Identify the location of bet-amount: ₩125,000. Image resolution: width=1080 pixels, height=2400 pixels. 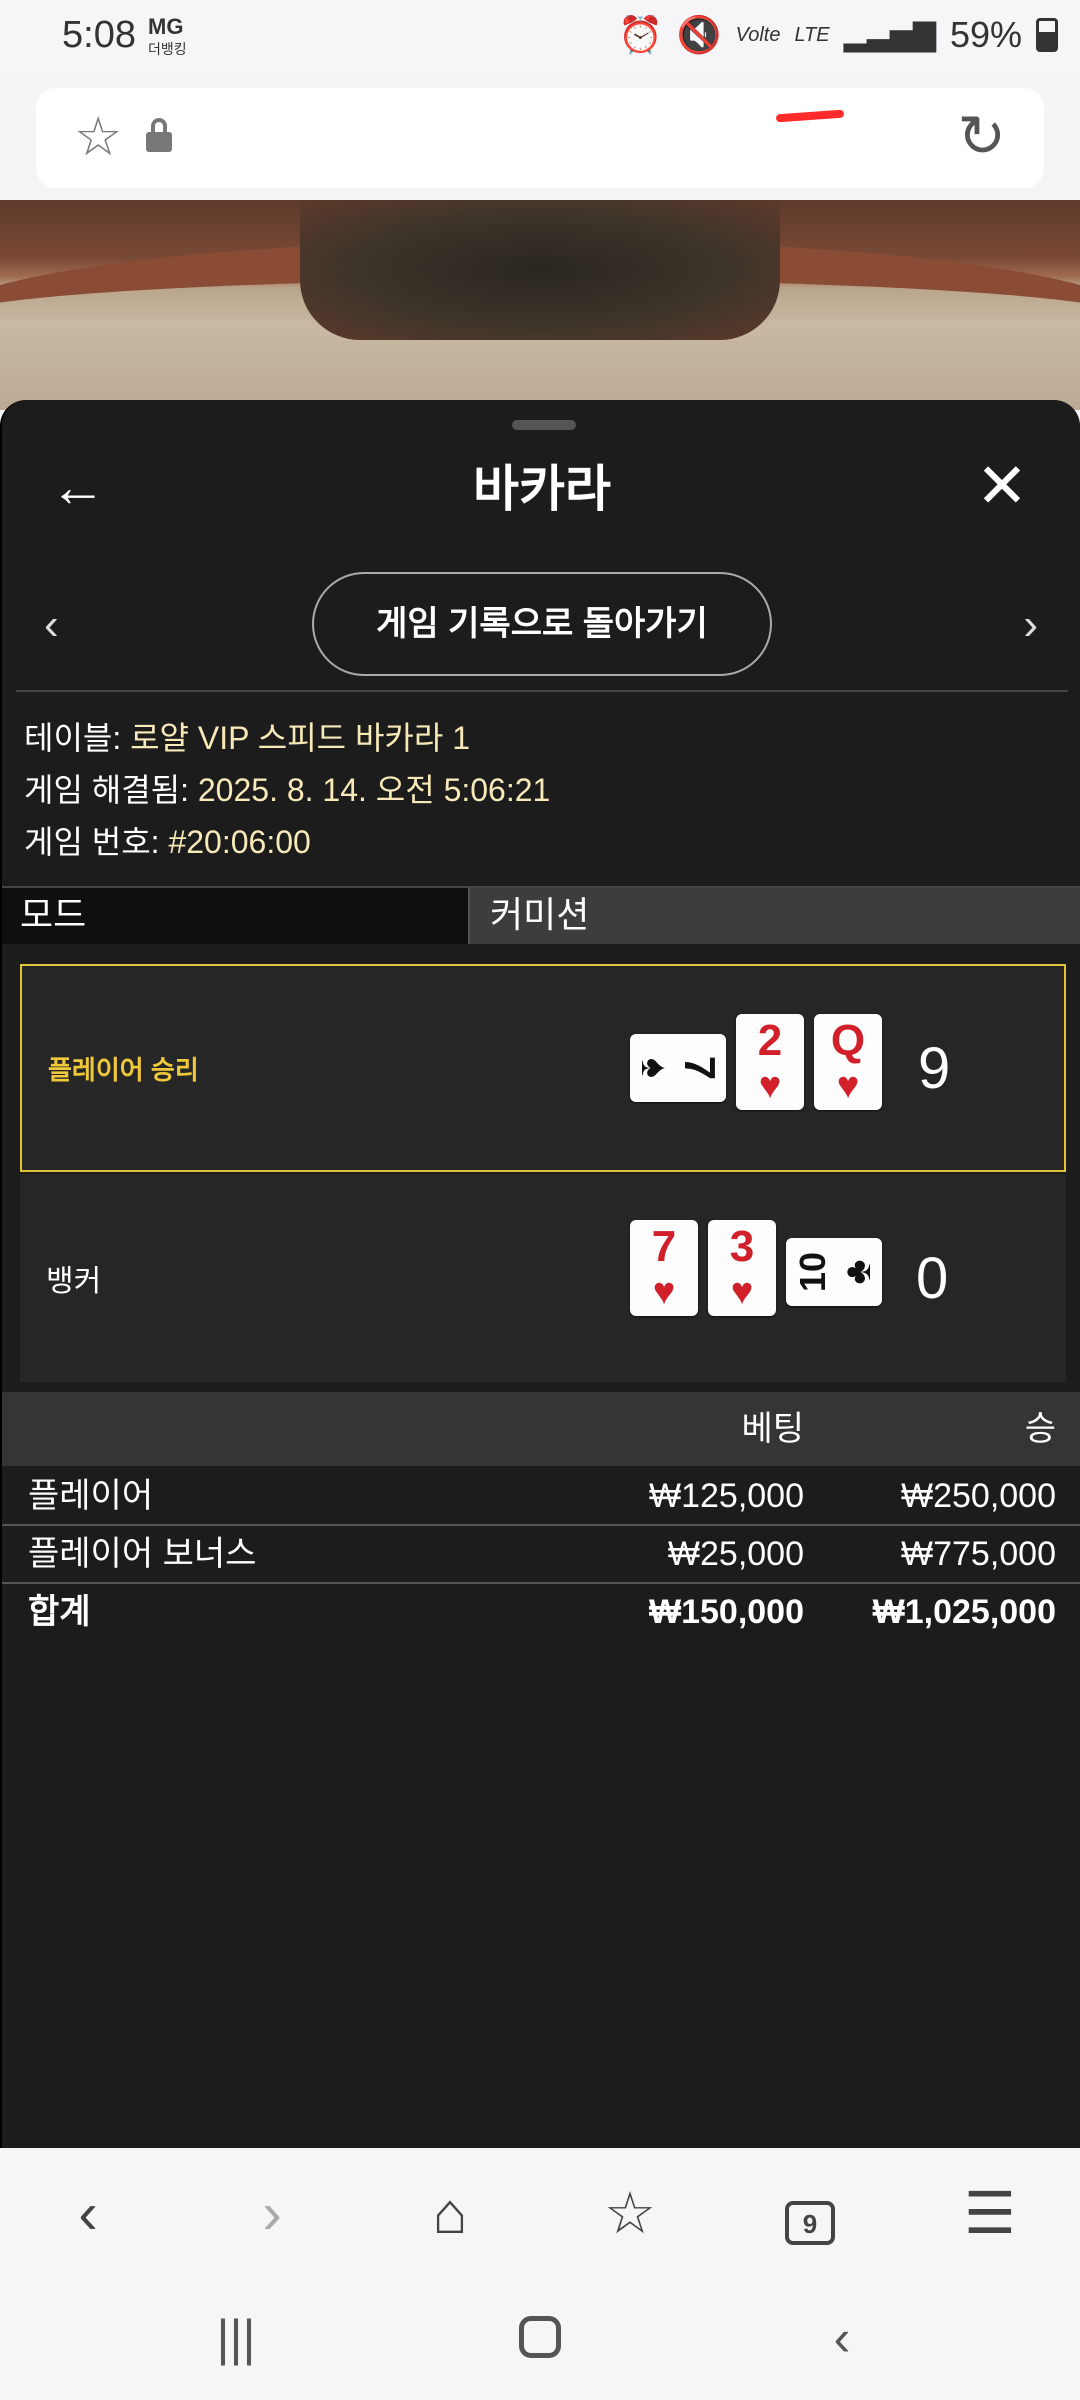
(726, 1496).